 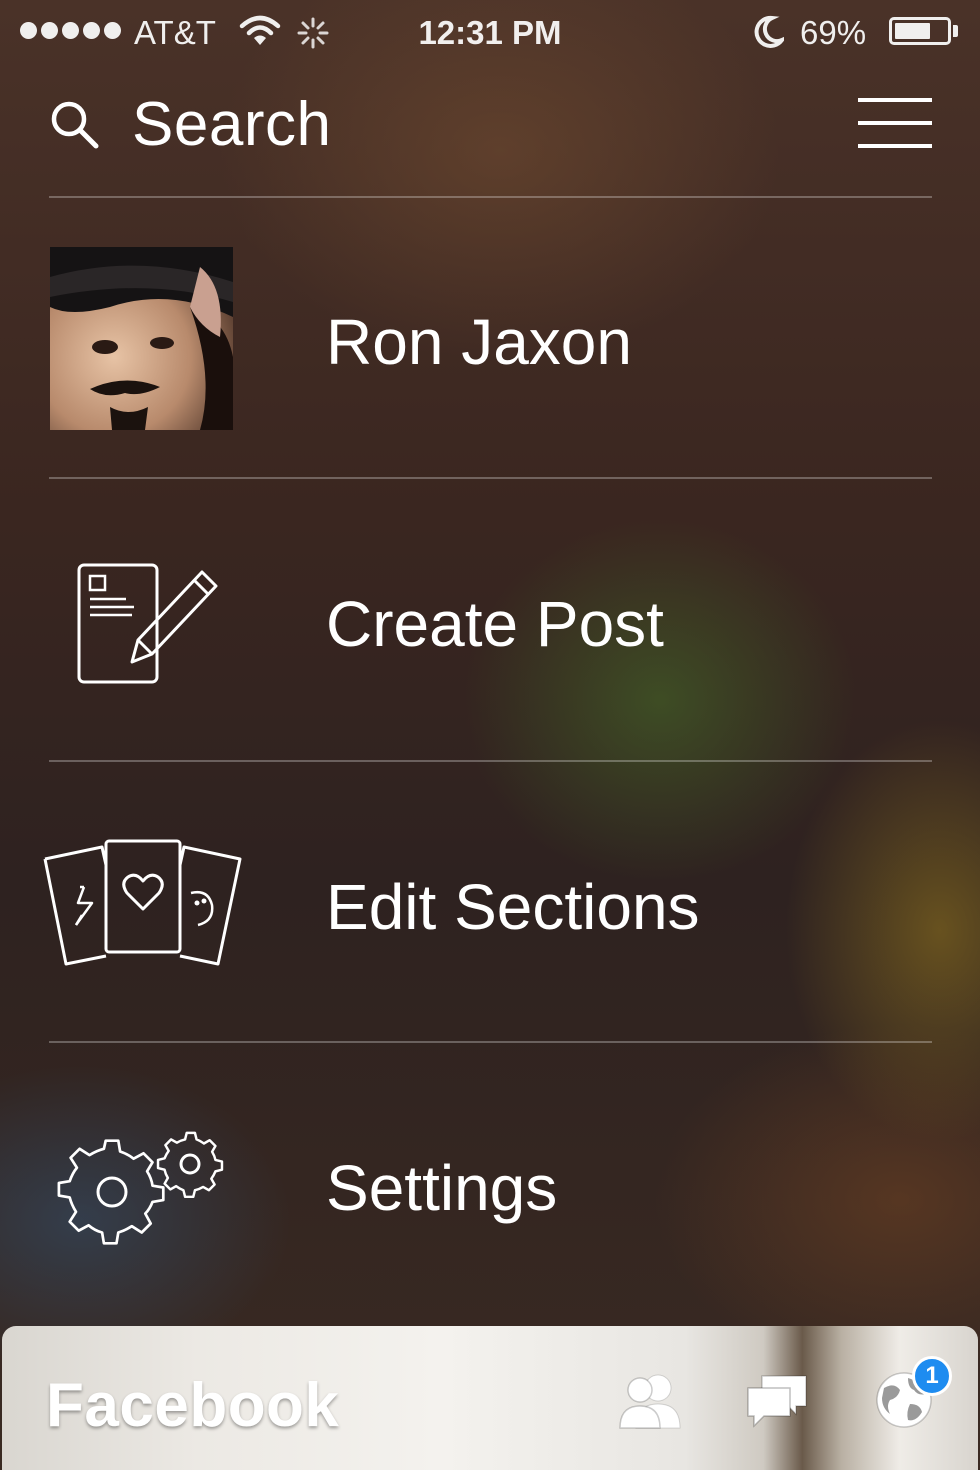 I want to click on hamburger-menu-icon, so click(x=895, y=123).